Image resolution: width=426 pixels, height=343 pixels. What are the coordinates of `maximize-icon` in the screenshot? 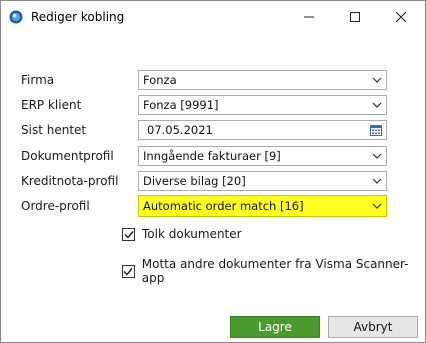 It's located at (355, 17).